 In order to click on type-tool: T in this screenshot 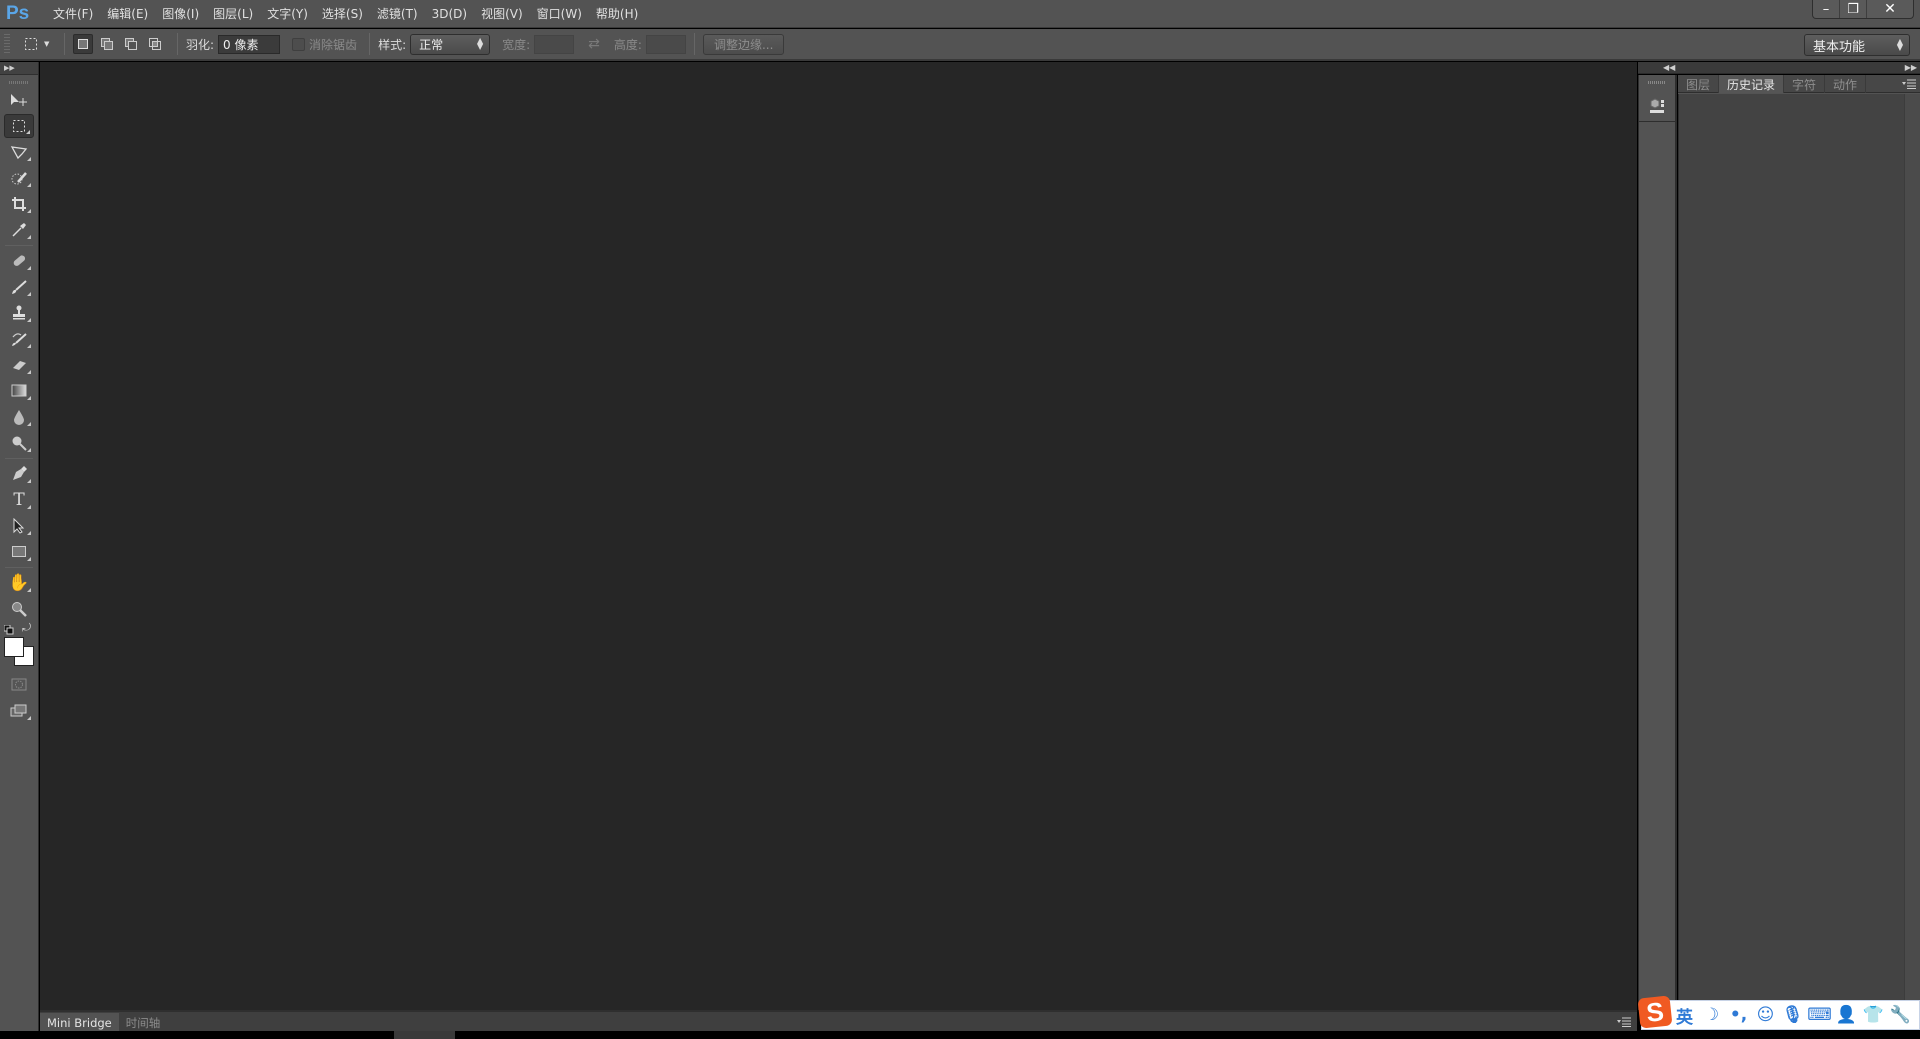, I will do `click(19, 500)`.